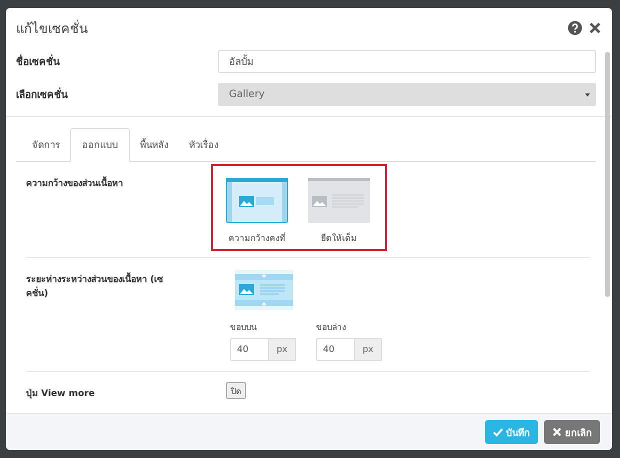 The image size is (620, 458). I want to click on tab: หัวเรื่อง, so click(204, 145).